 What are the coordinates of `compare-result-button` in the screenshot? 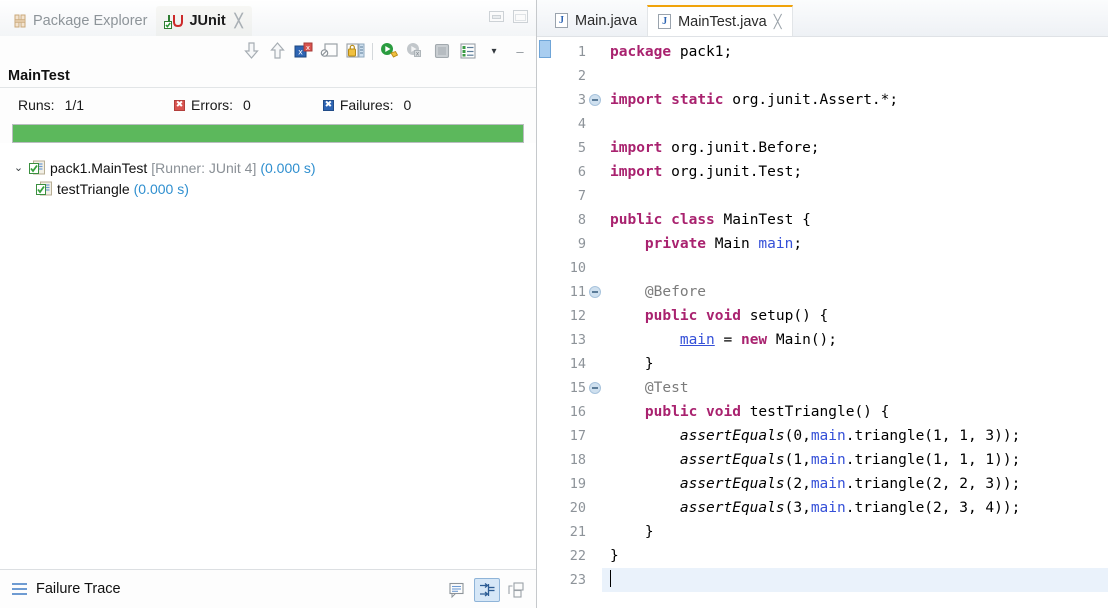 It's located at (458, 590).